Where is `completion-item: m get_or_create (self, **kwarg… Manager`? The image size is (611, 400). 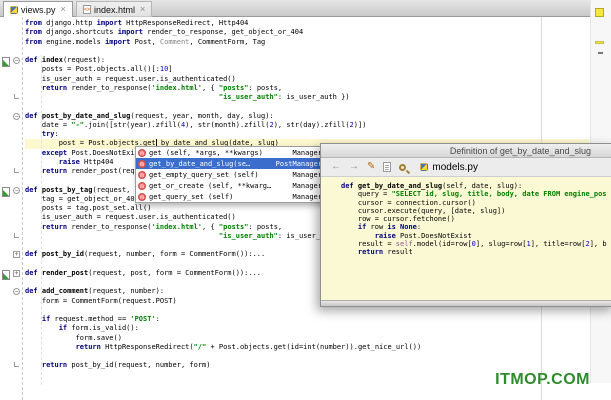
completion-item: m get_or_create (self, **kwarg… Manager is located at coordinates (231, 185).